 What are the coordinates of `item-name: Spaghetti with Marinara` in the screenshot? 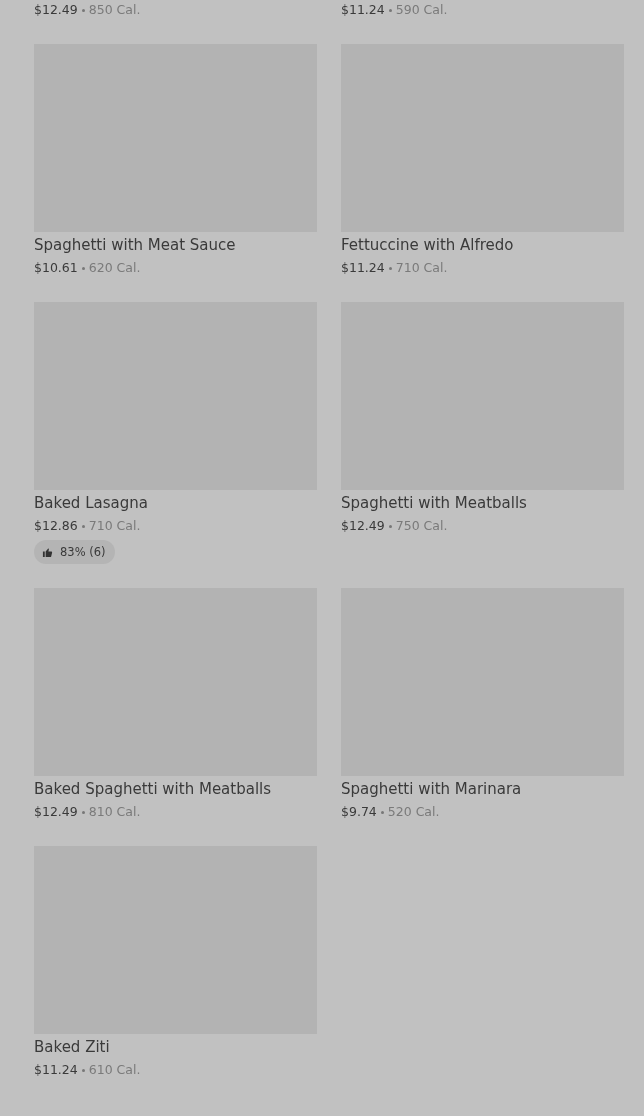 It's located at (432, 789).